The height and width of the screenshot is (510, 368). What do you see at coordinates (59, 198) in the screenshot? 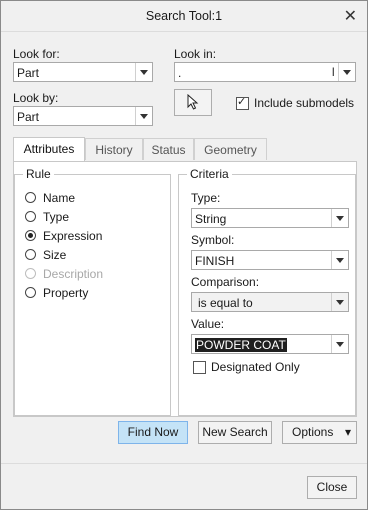
I see `rule-name-label: Name` at bounding box center [59, 198].